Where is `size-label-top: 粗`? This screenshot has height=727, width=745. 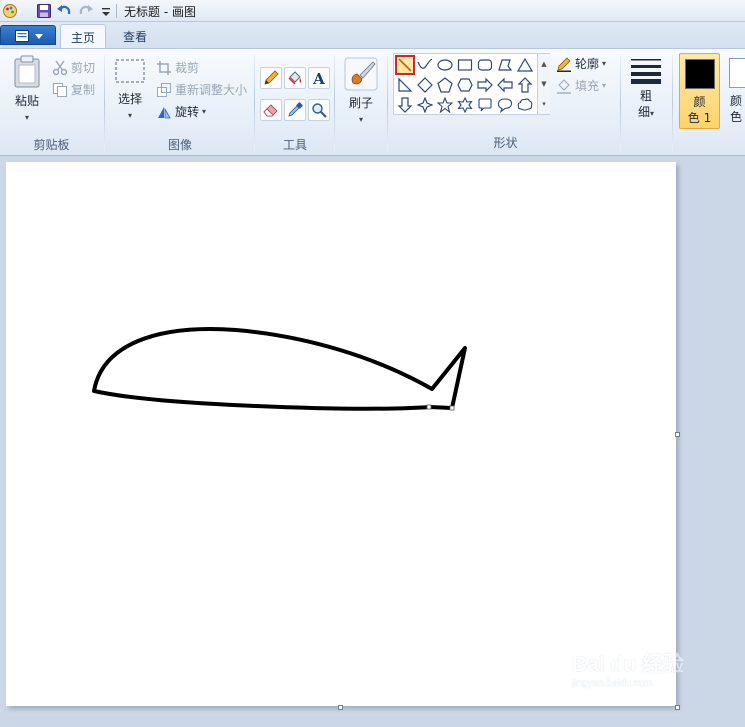 size-label-top: 粗 is located at coordinates (645, 96).